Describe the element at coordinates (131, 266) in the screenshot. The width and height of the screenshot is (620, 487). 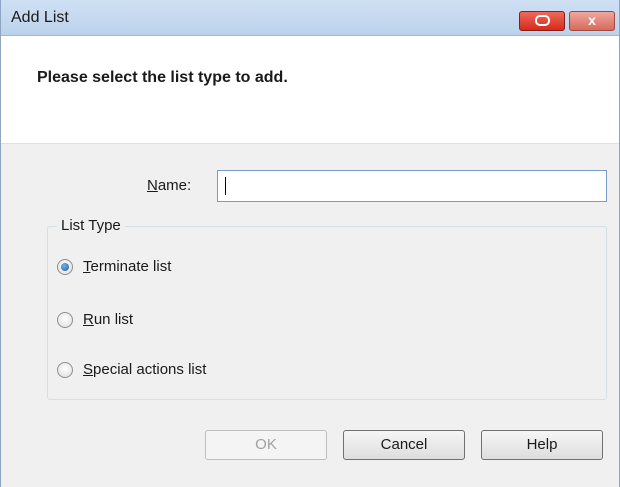
I see `radio-label-text: erminate list` at that location.